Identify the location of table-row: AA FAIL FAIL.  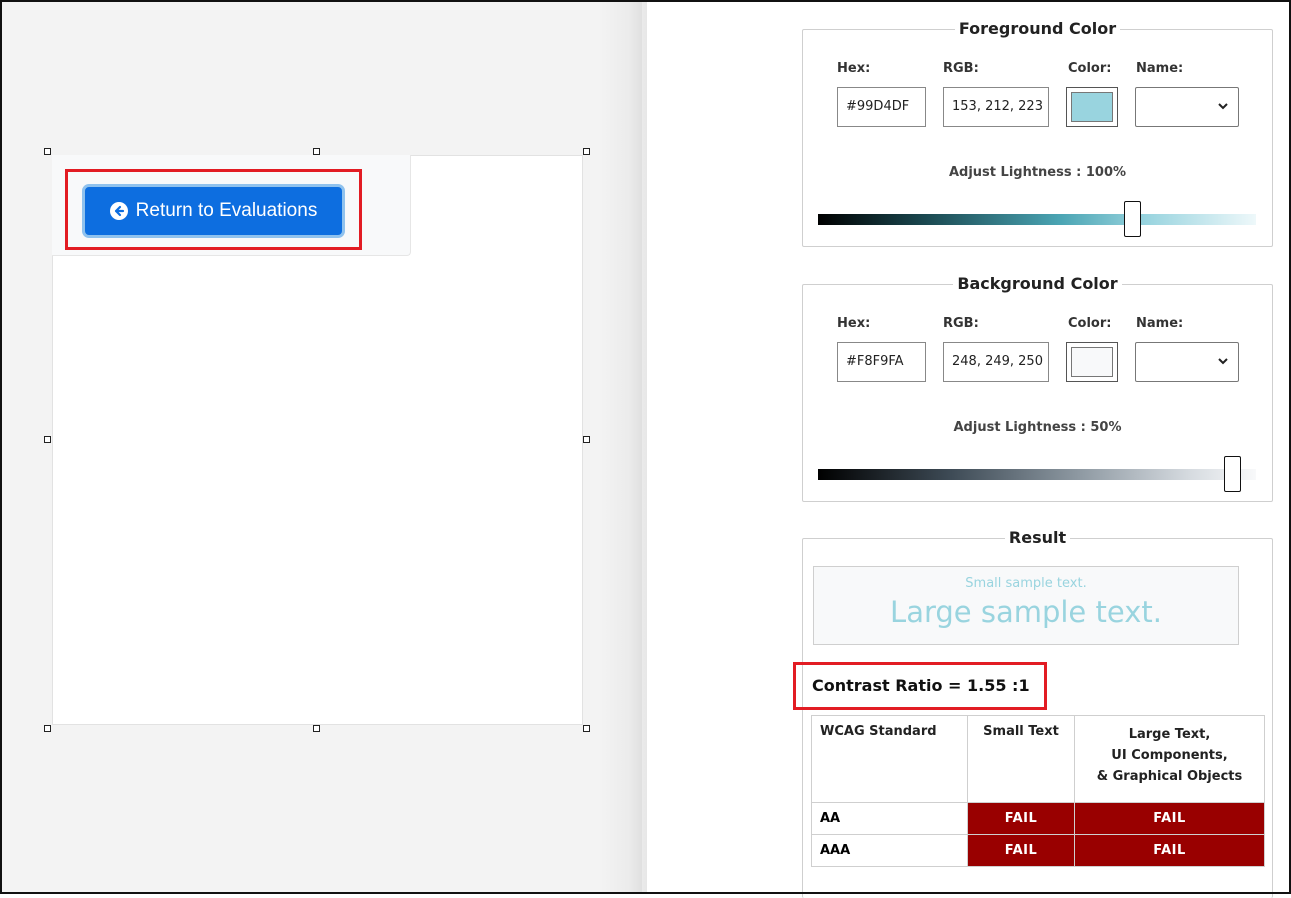
(1038, 818).